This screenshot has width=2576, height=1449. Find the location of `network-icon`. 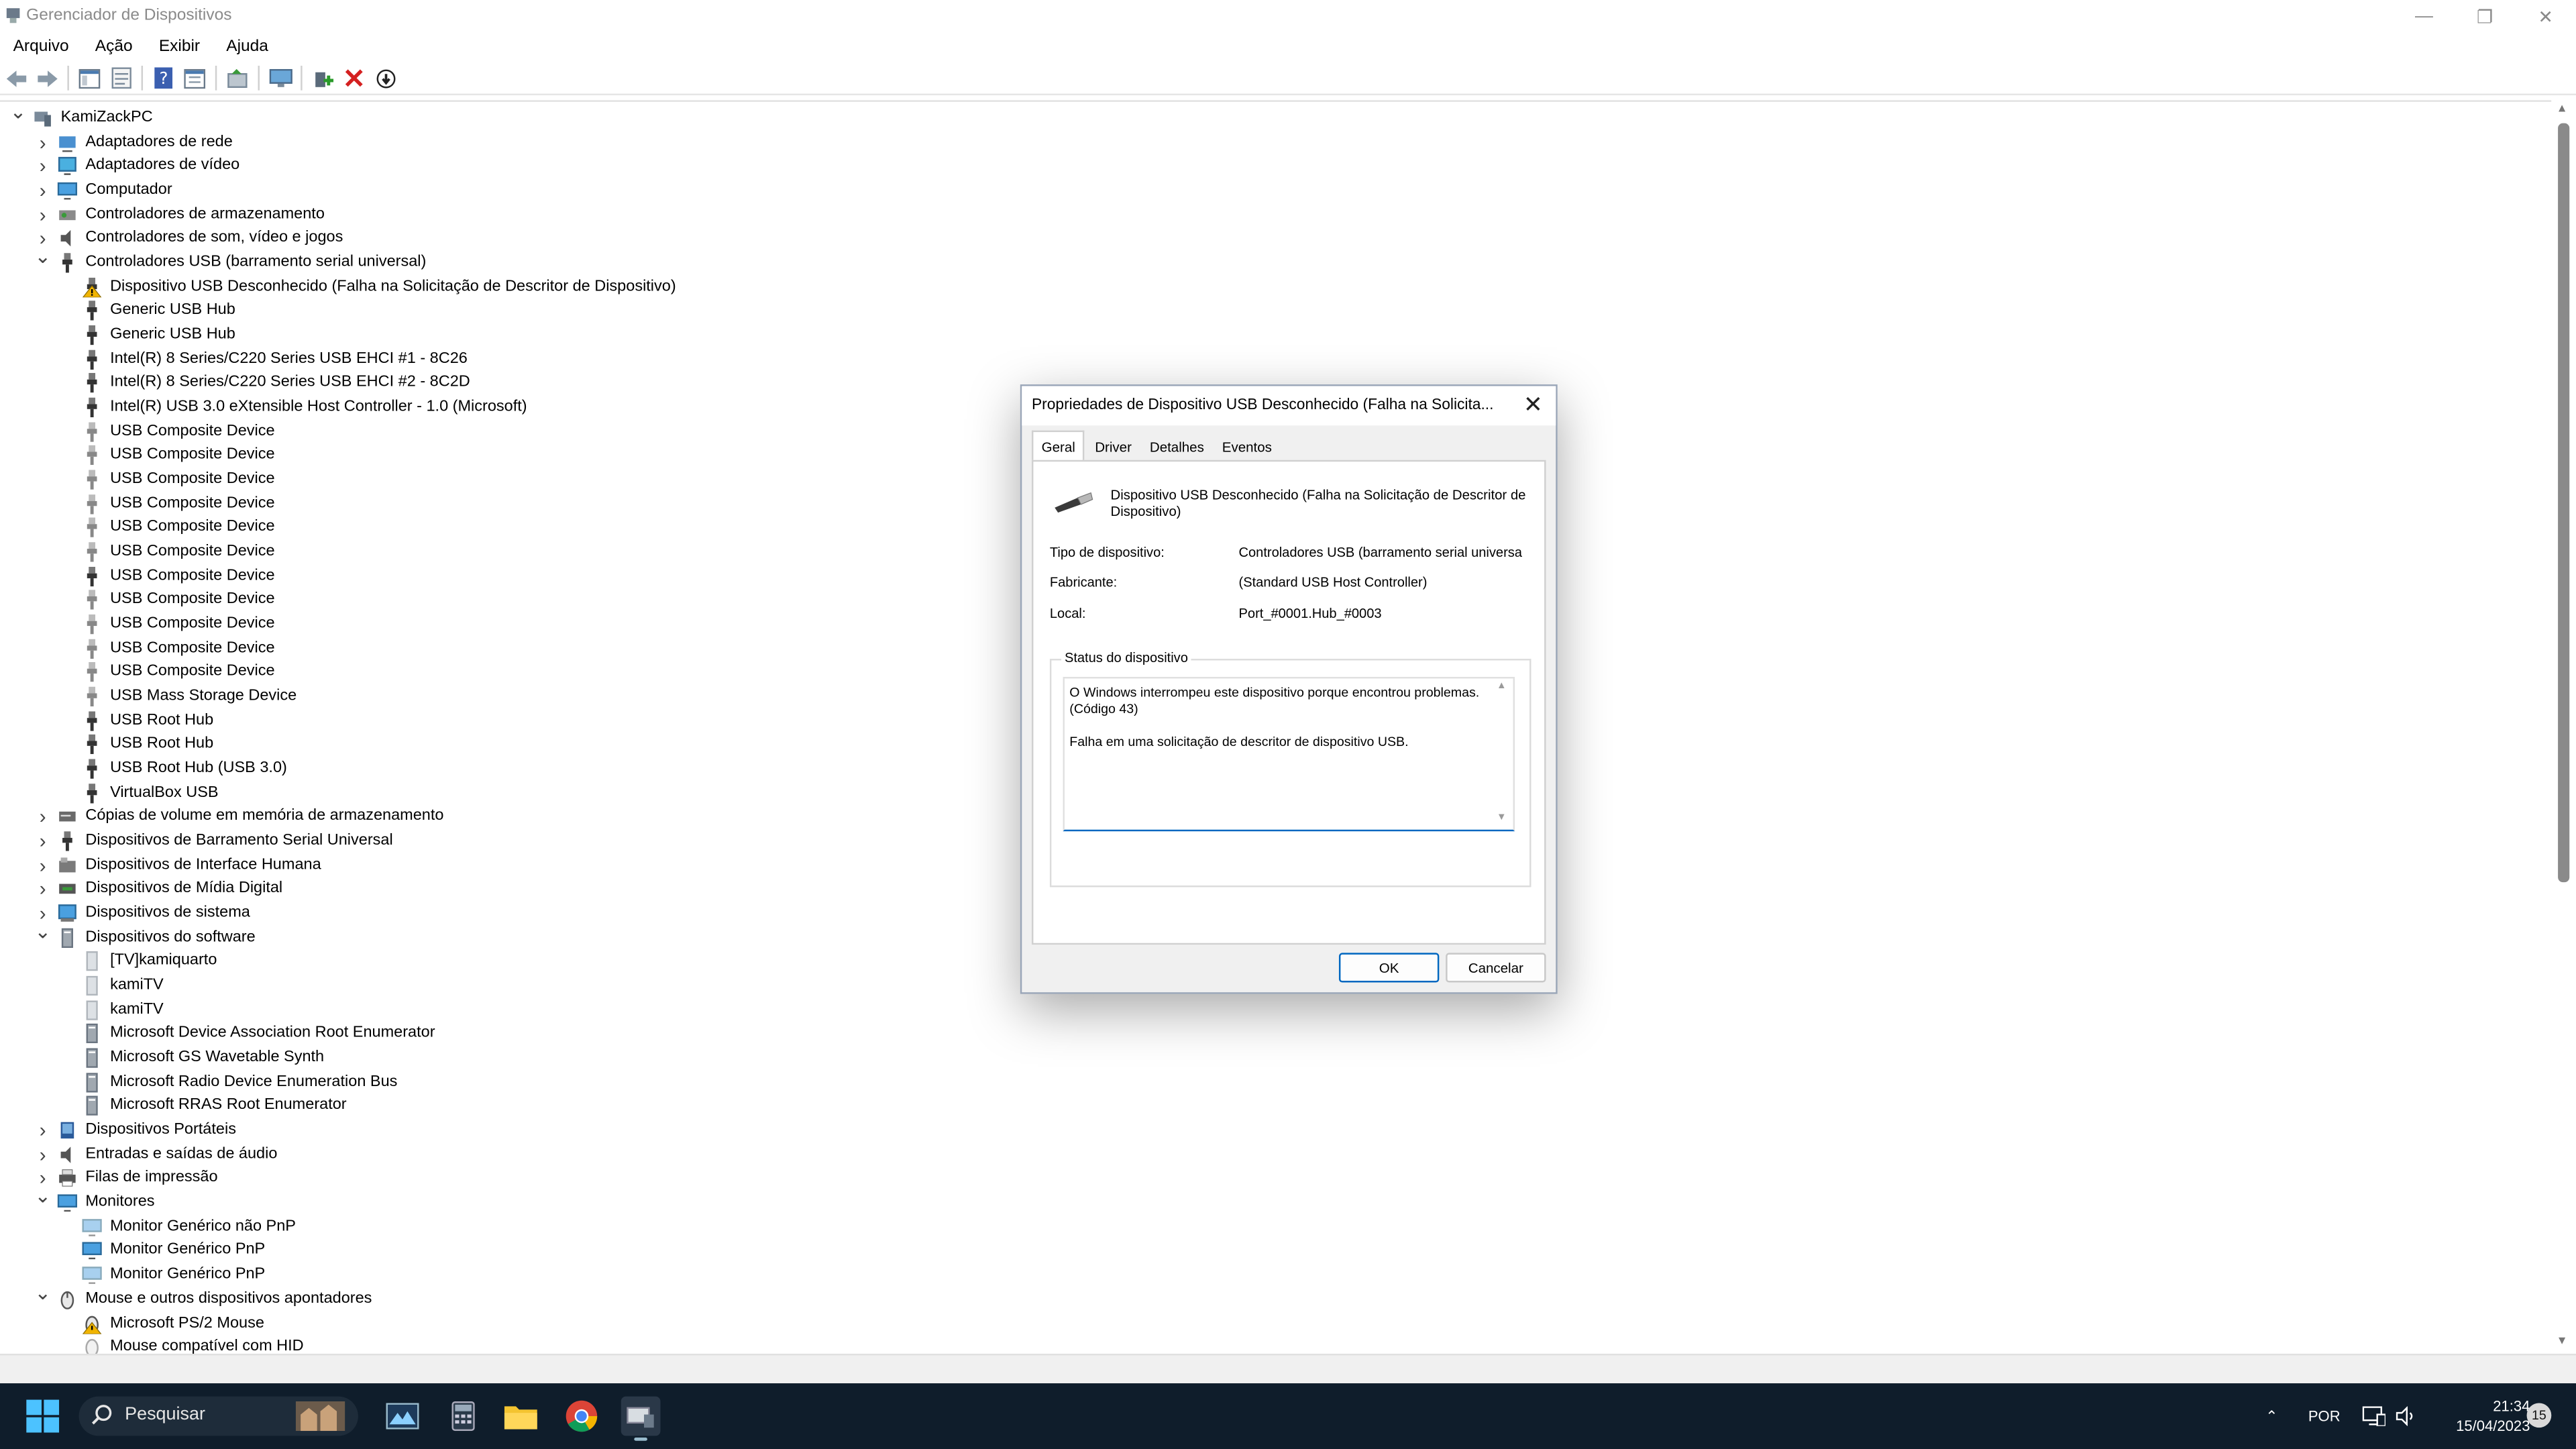

network-icon is located at coordinates (2373, 1416).